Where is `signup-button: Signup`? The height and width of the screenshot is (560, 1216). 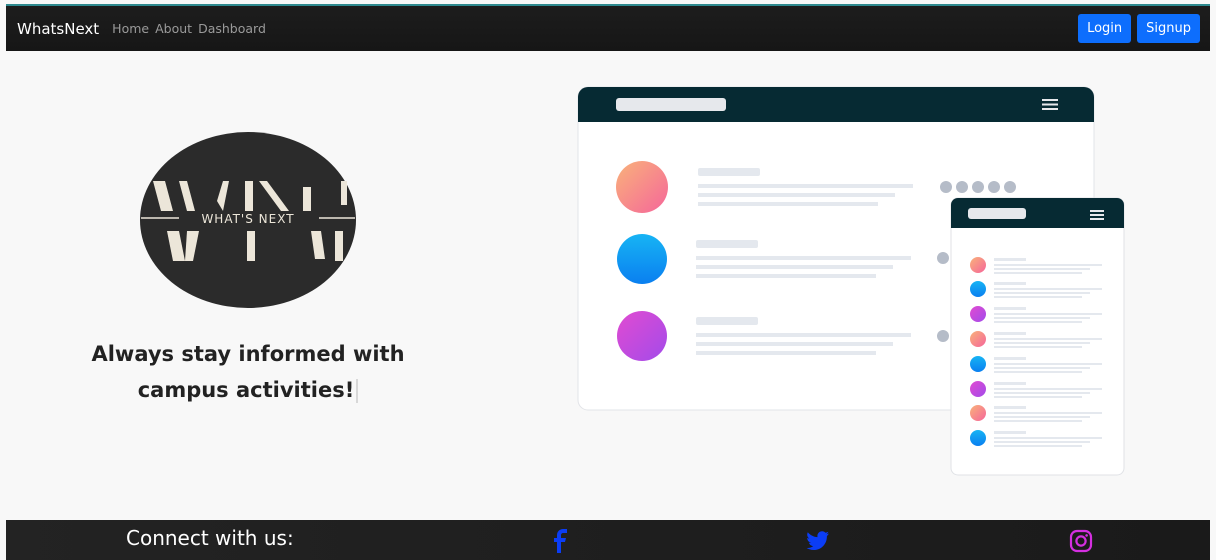 signup-button: Signup is located at coordinates (1168, 28).